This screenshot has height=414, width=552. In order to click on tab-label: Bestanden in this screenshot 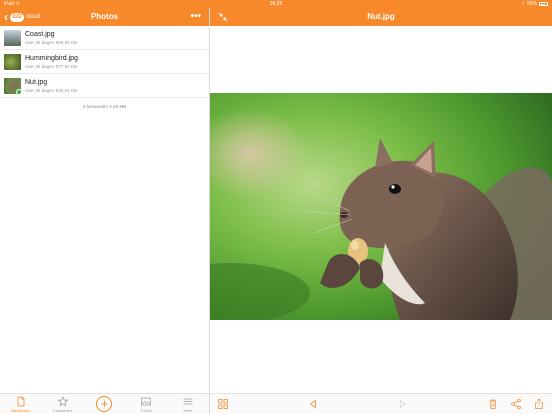, I will do `click(21, 410)`.